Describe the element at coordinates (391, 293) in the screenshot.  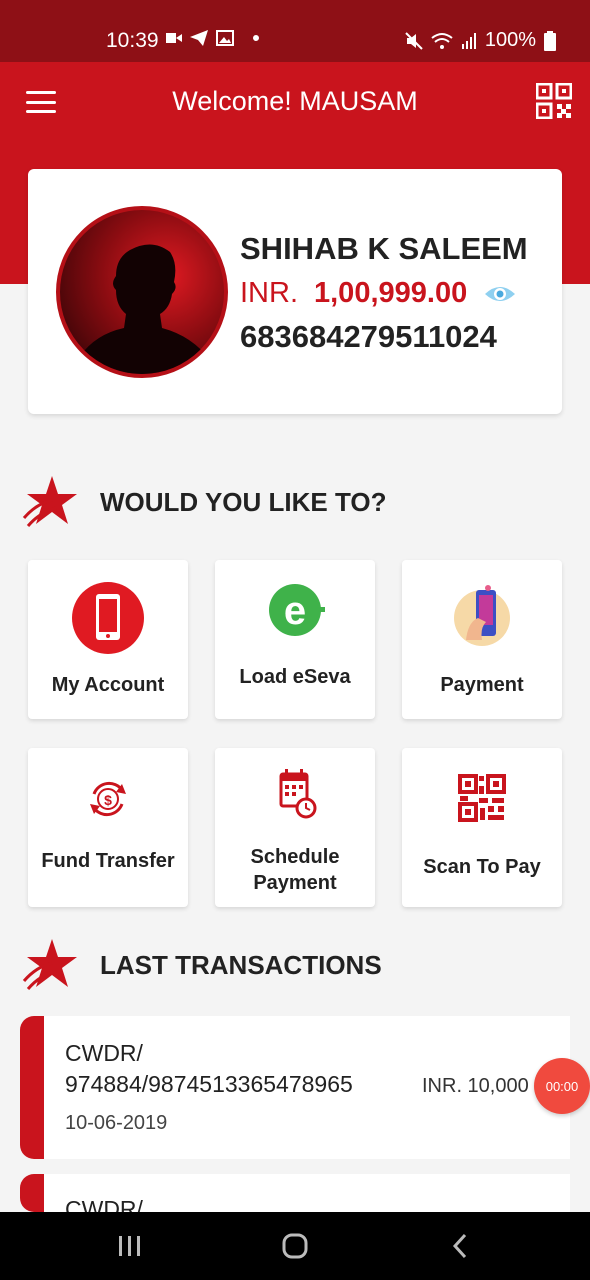
I see `balance-amount: 1,00,999.00` at that location.